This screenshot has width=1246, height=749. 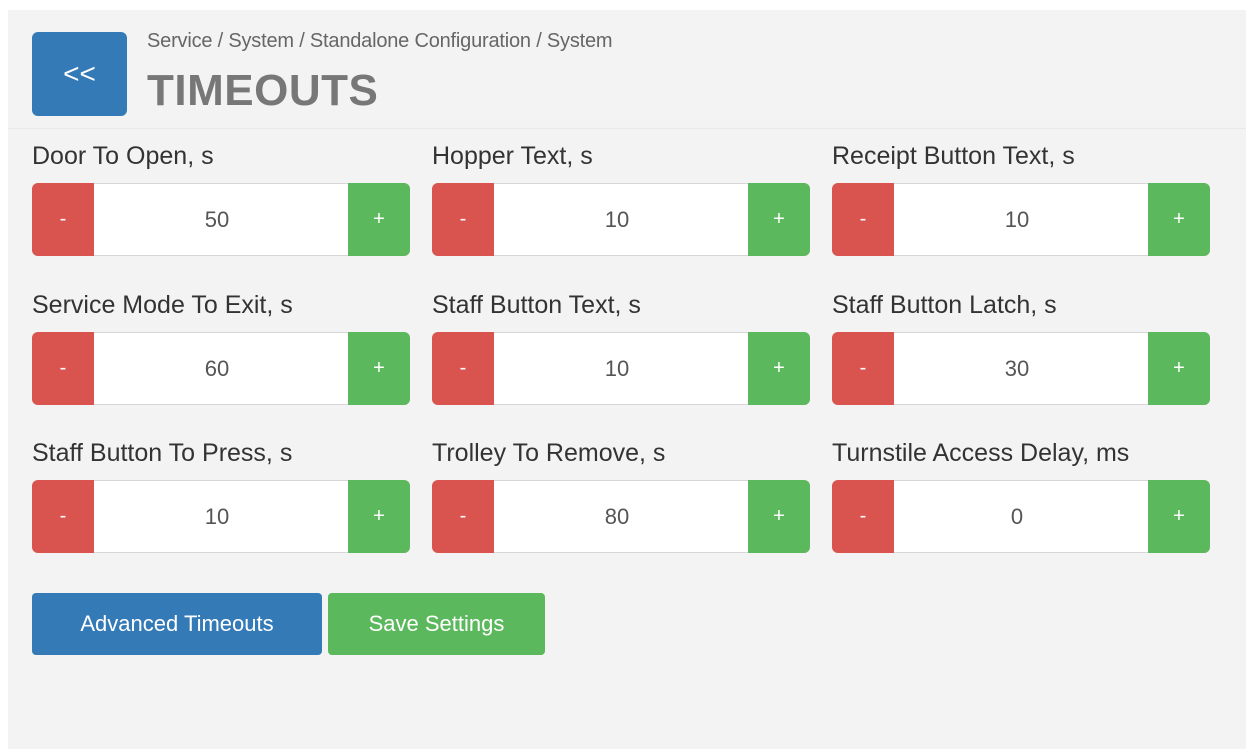 I want to click on advanced-timeouts-button: Advanced Timeouts, so click(x=177, y=624).